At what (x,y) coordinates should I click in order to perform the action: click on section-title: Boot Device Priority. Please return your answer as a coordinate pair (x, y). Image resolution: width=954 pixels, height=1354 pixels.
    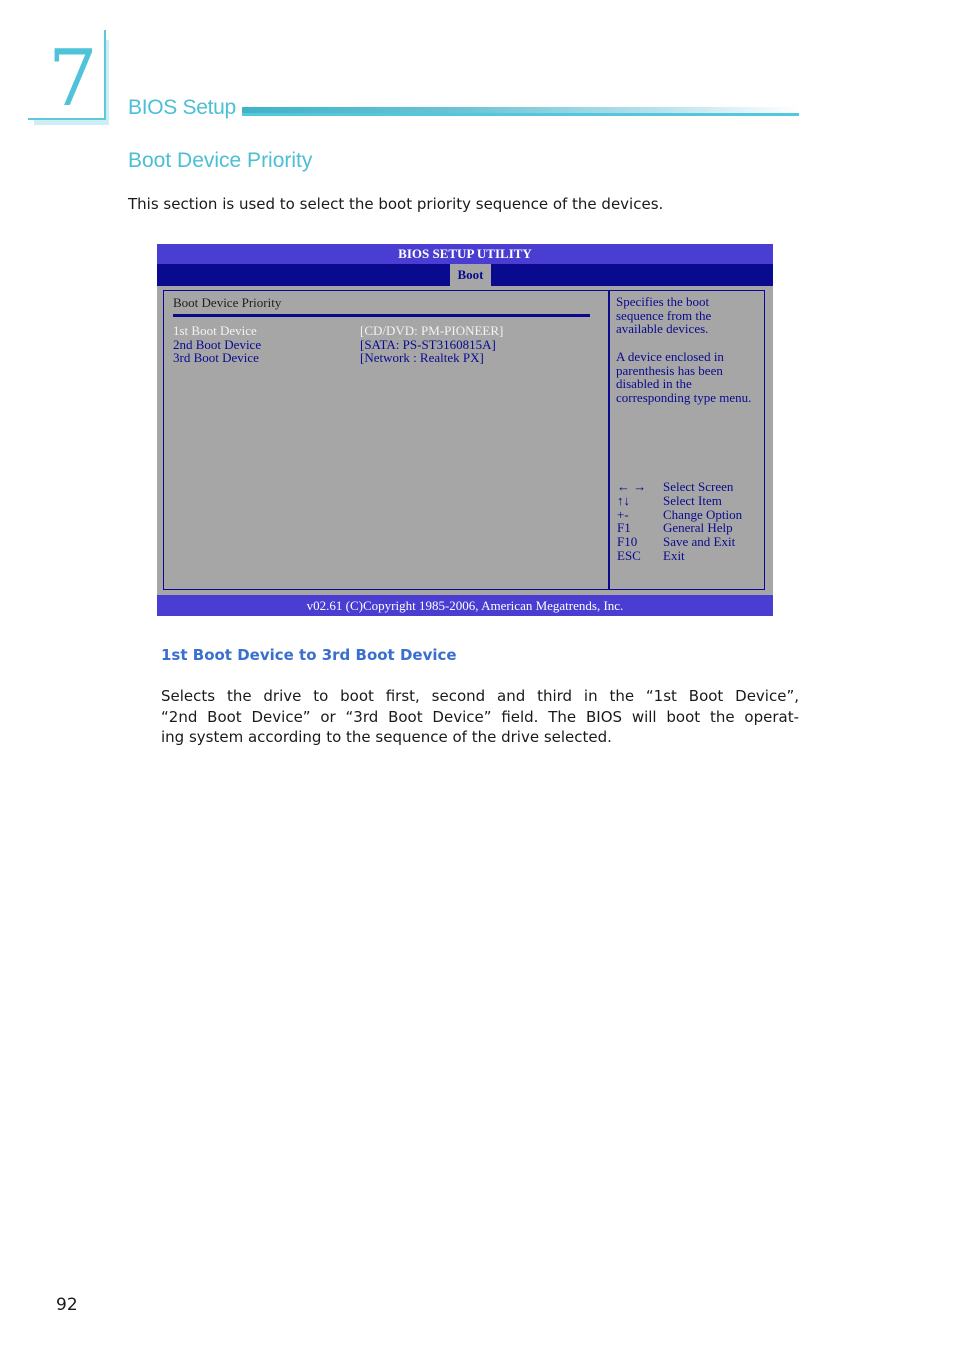
    Looking at the image, I should click on (220, 160).